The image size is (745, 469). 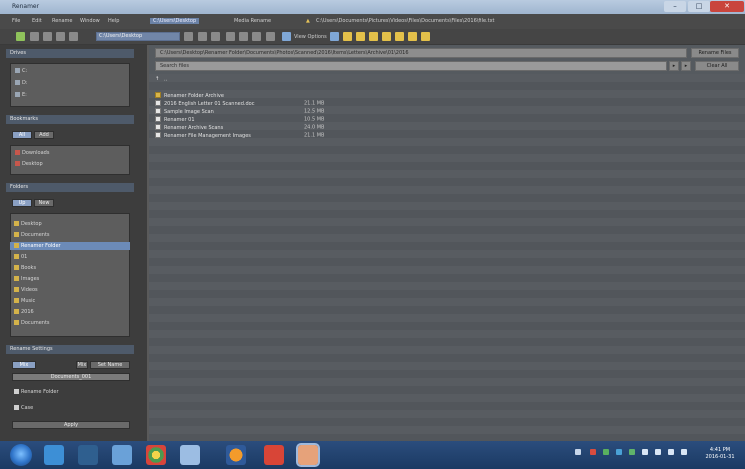 What do you see at coordinates (20, 257) in the screenshot?
I see `folder-item: 01` at bounding box center [20, 257].